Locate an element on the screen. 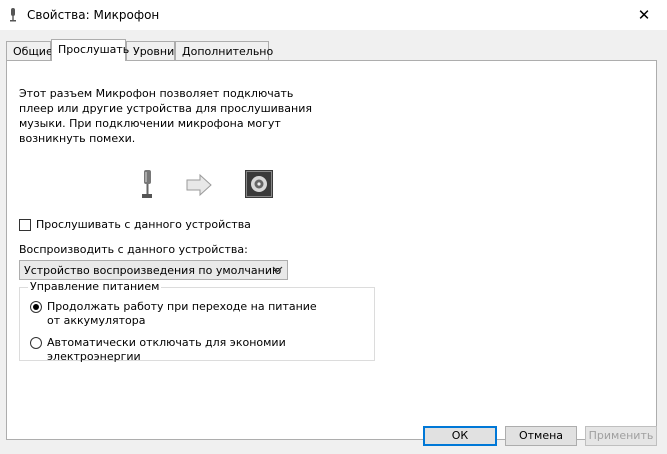 The image size is (667, 454). listen-checkbox is located at coordinates (25, 224).